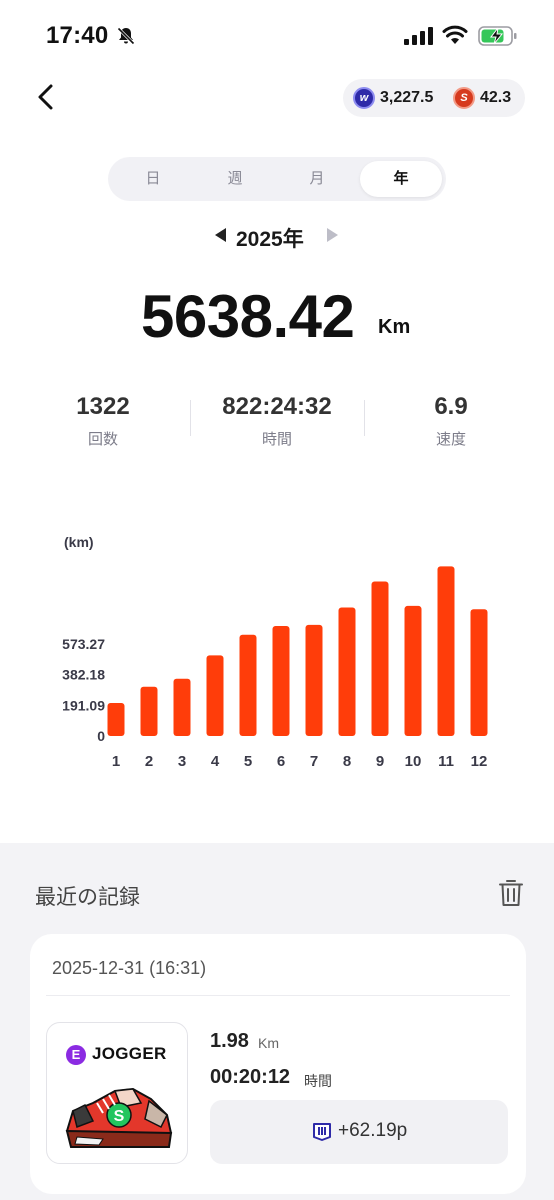  Describe the element at coordinates (401, 179) in the screenshot. I see `tab-year: 年` at that location.